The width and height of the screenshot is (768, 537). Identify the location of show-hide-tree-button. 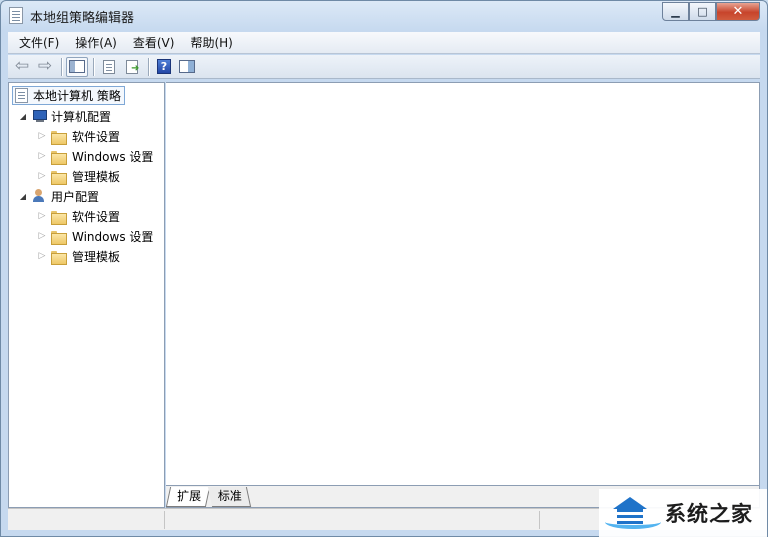
(77, 66).